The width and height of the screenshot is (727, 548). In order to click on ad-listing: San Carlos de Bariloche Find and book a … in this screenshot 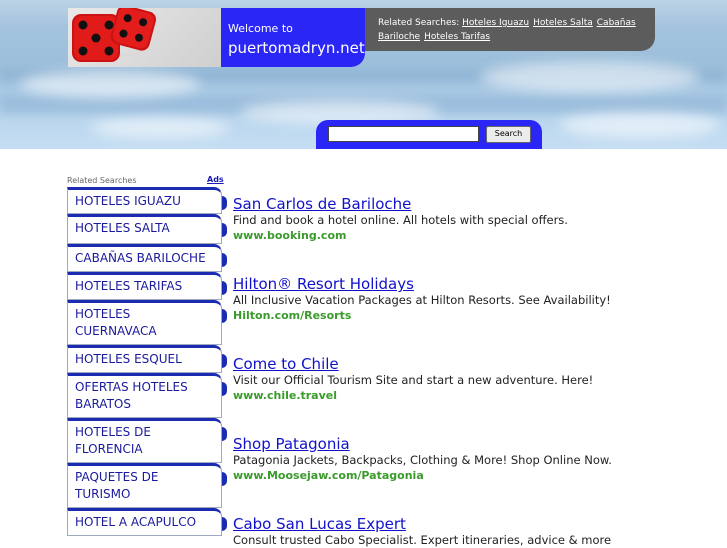, I will do `click(400, 219)`.